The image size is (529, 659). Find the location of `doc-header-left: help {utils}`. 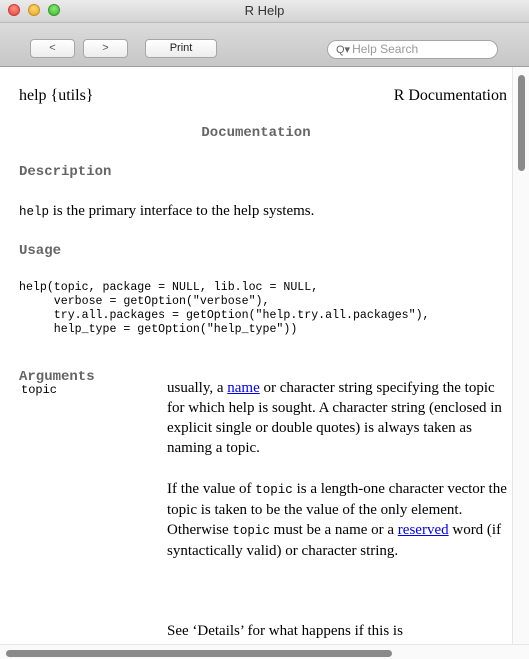

doc-header-left: help {utils} is located at coordinates (56, 95).